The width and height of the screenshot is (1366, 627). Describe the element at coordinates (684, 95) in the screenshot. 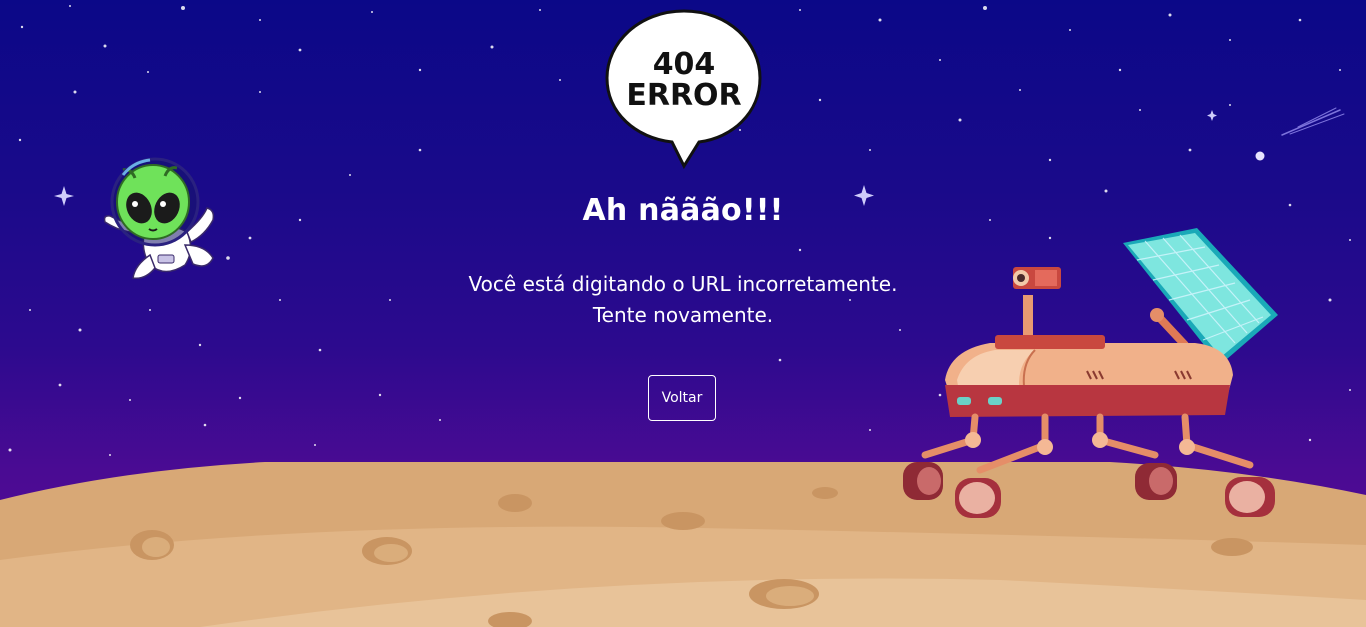

I see `error-code-label: ERROR` at that location.